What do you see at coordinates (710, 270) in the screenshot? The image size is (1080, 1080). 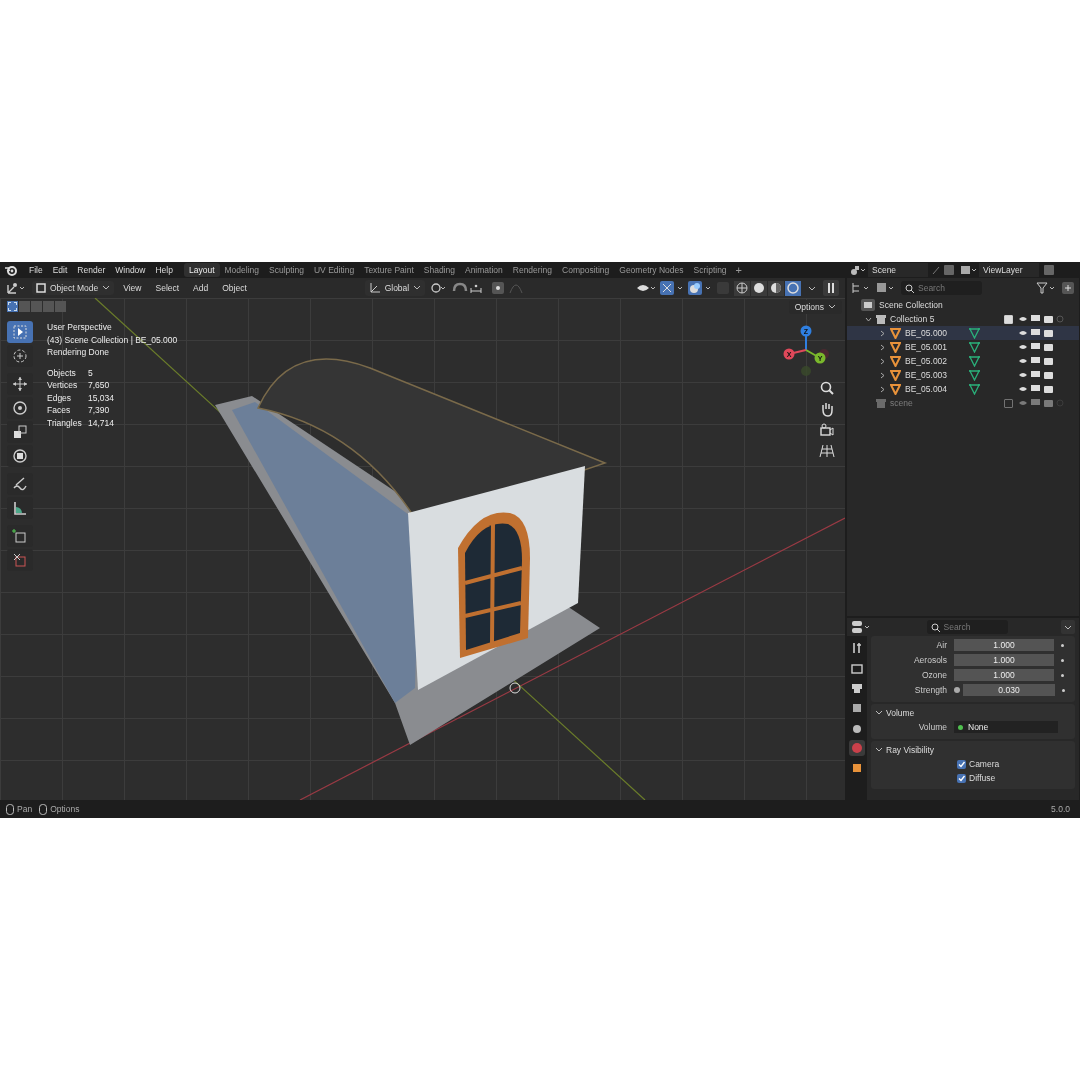 I see `workspace-tab: Scripting` at bounding box center [710, 270].